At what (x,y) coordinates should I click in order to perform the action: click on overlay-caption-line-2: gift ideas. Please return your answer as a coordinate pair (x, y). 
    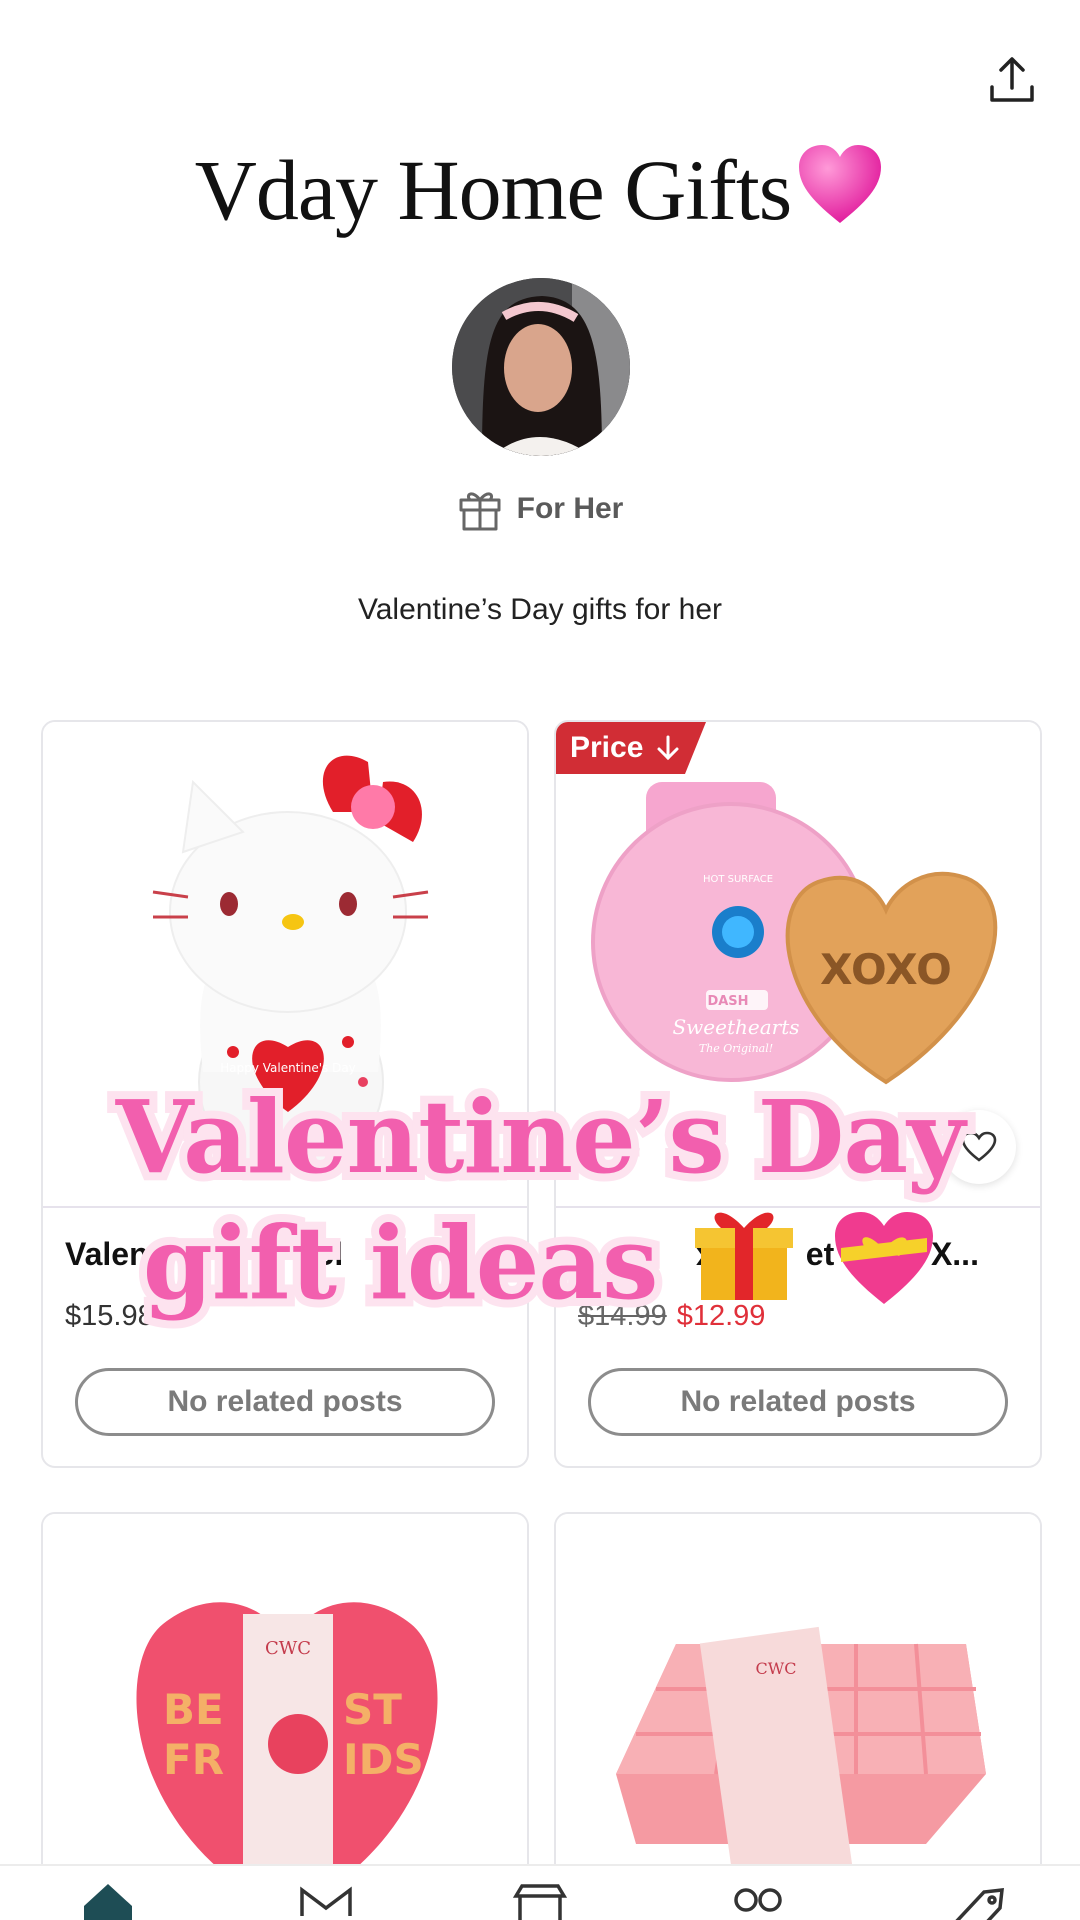
    Looking at the image, I should click on (540, 1264).